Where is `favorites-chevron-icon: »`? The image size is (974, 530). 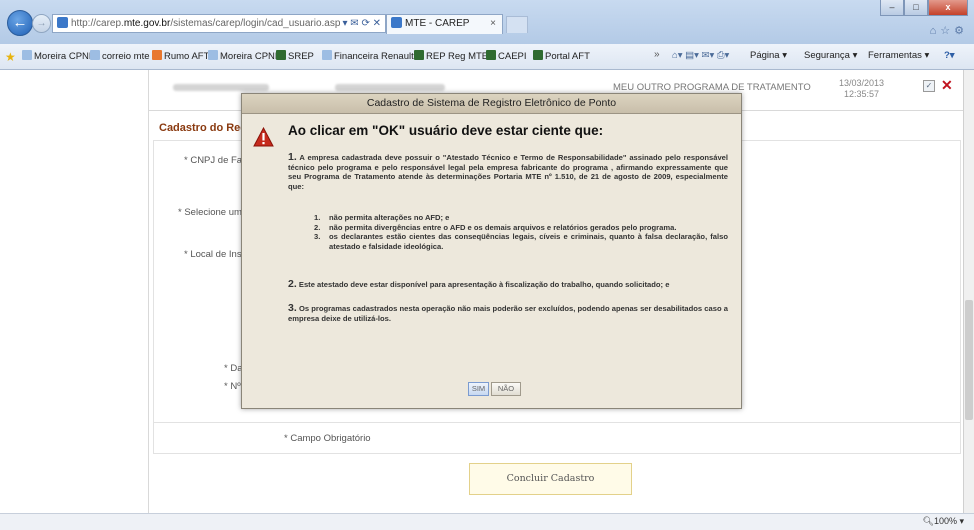
favorites-chevron-icon: » is located at coordinates (657, 54).